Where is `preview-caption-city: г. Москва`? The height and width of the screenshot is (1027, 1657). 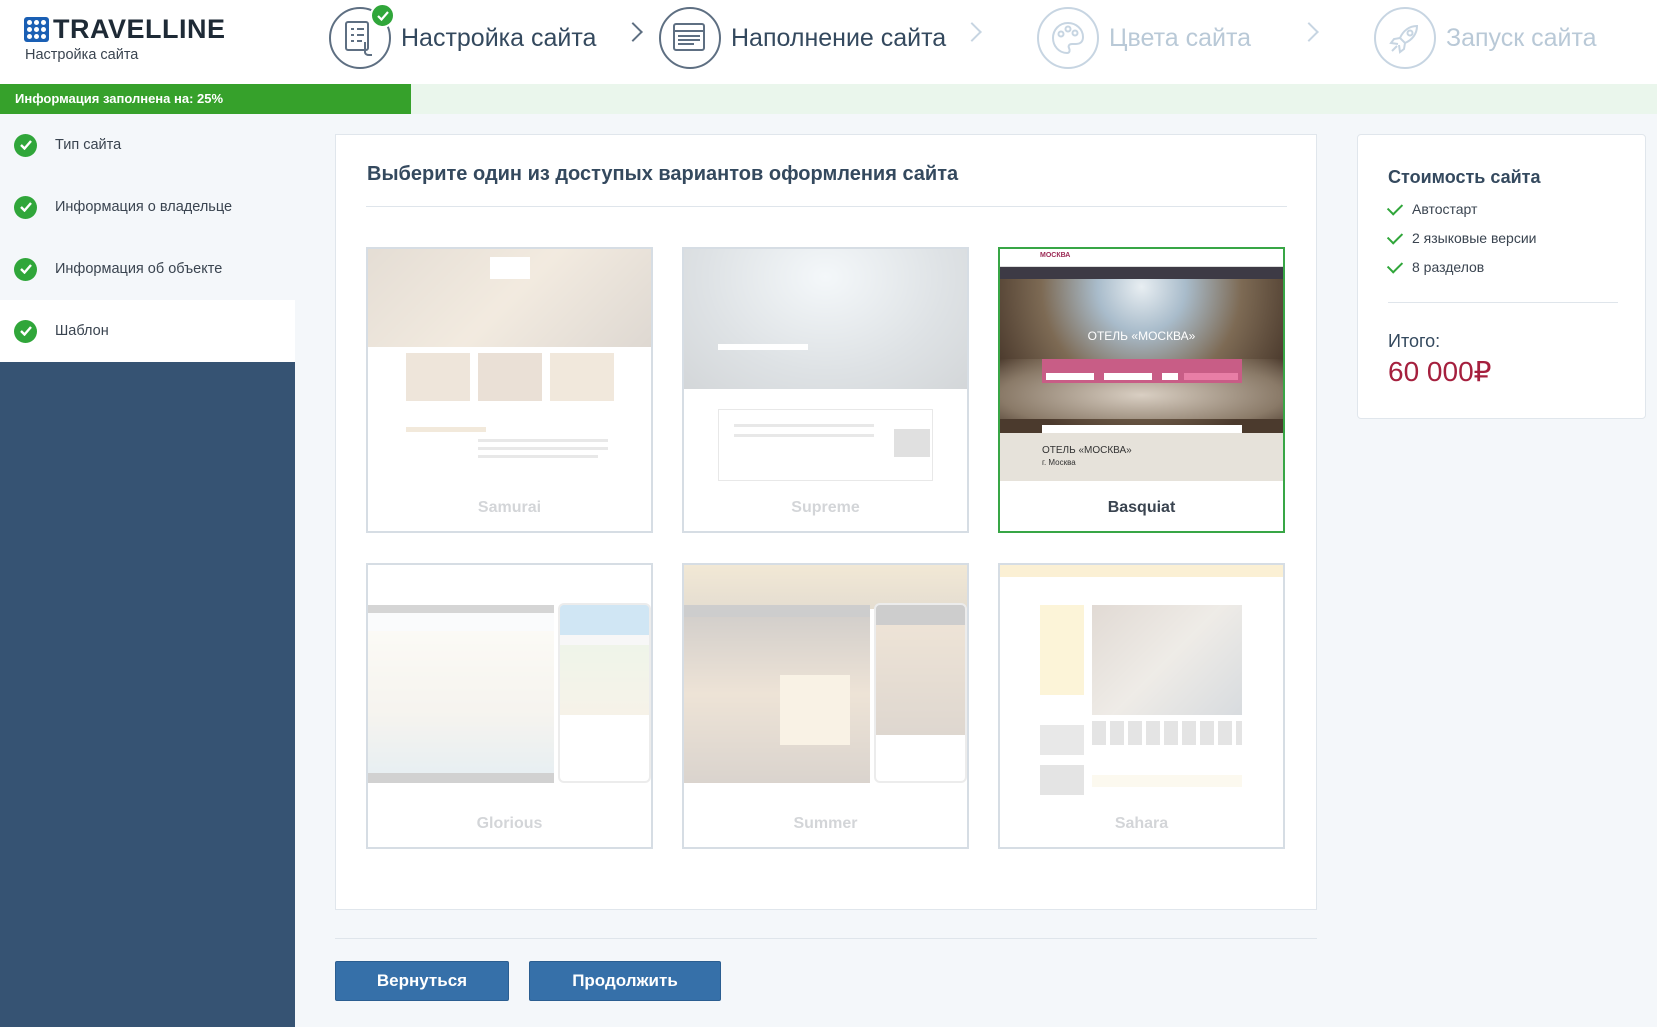
preview-caption-city: г. Москва is located at coordinates (1059, 462).